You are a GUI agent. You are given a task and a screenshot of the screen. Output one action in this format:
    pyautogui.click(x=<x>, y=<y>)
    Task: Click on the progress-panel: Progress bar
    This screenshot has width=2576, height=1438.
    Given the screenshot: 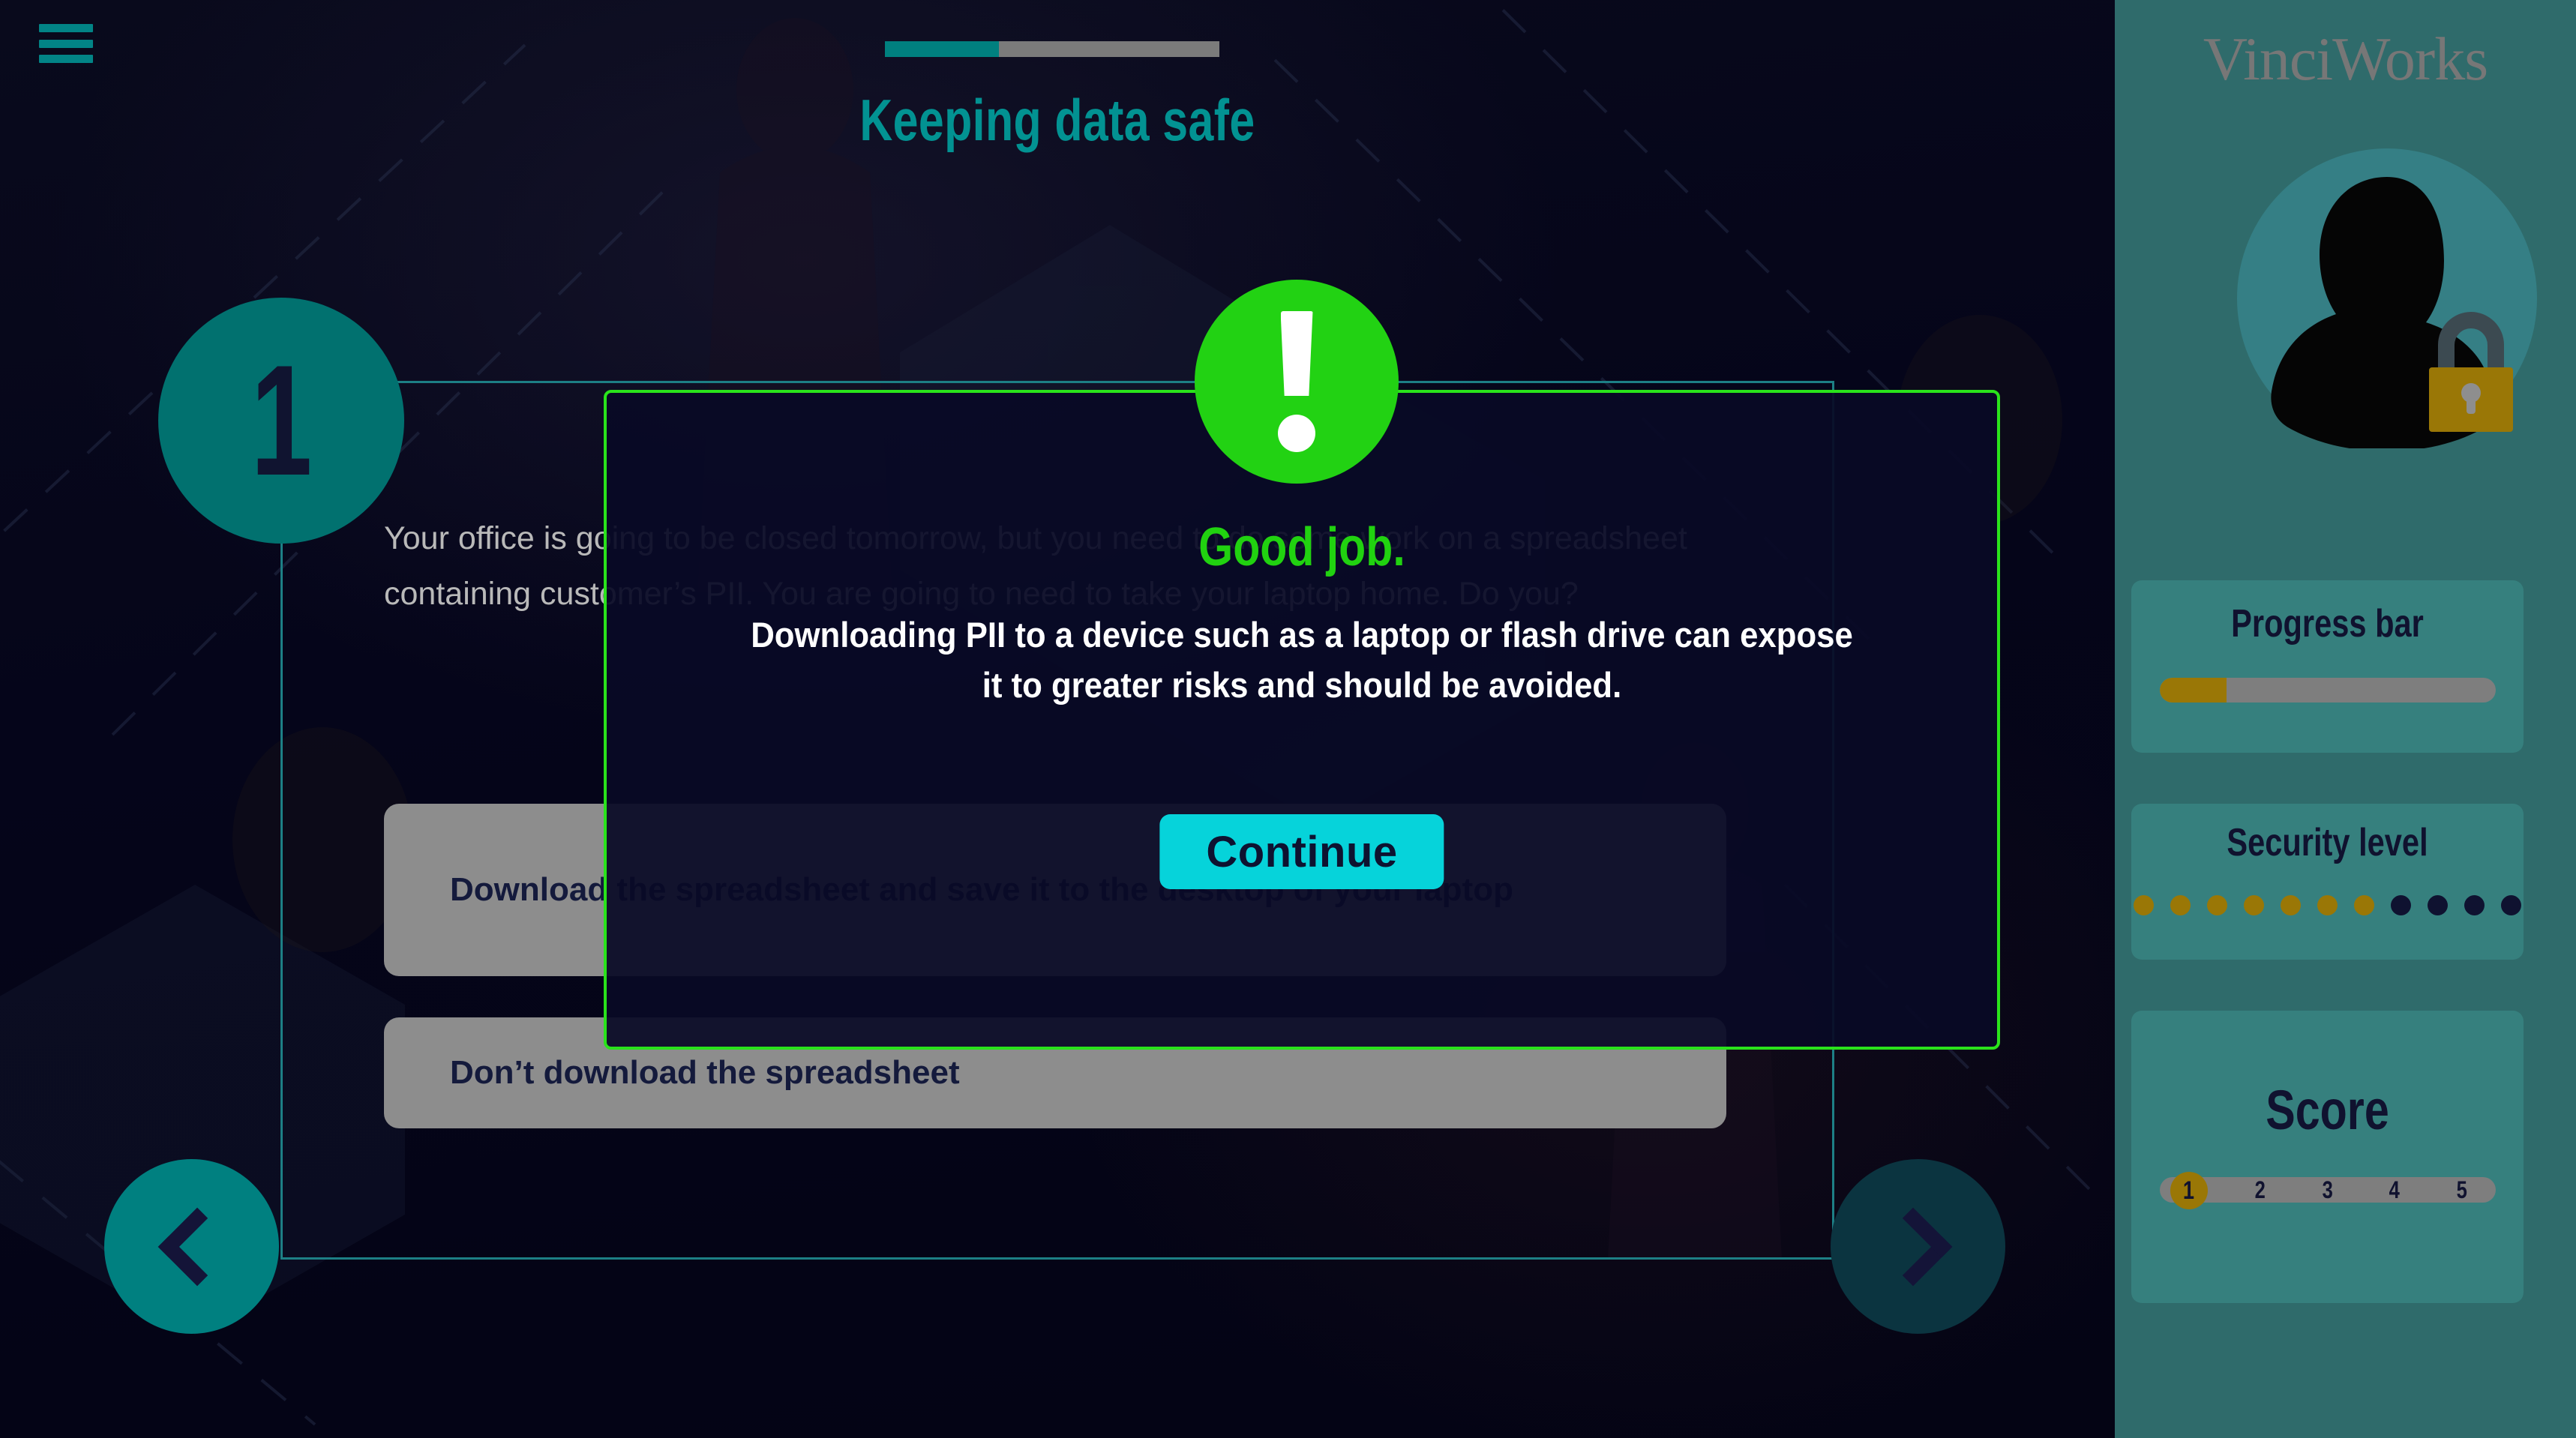 What is the action you would take?
    pyautogui.click(x=2328, y=666)
    